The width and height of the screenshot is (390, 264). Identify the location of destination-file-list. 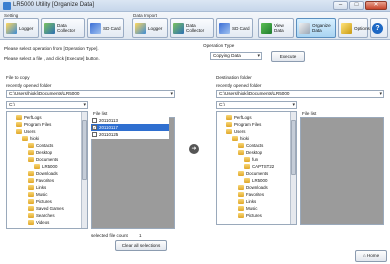
(342, 171).